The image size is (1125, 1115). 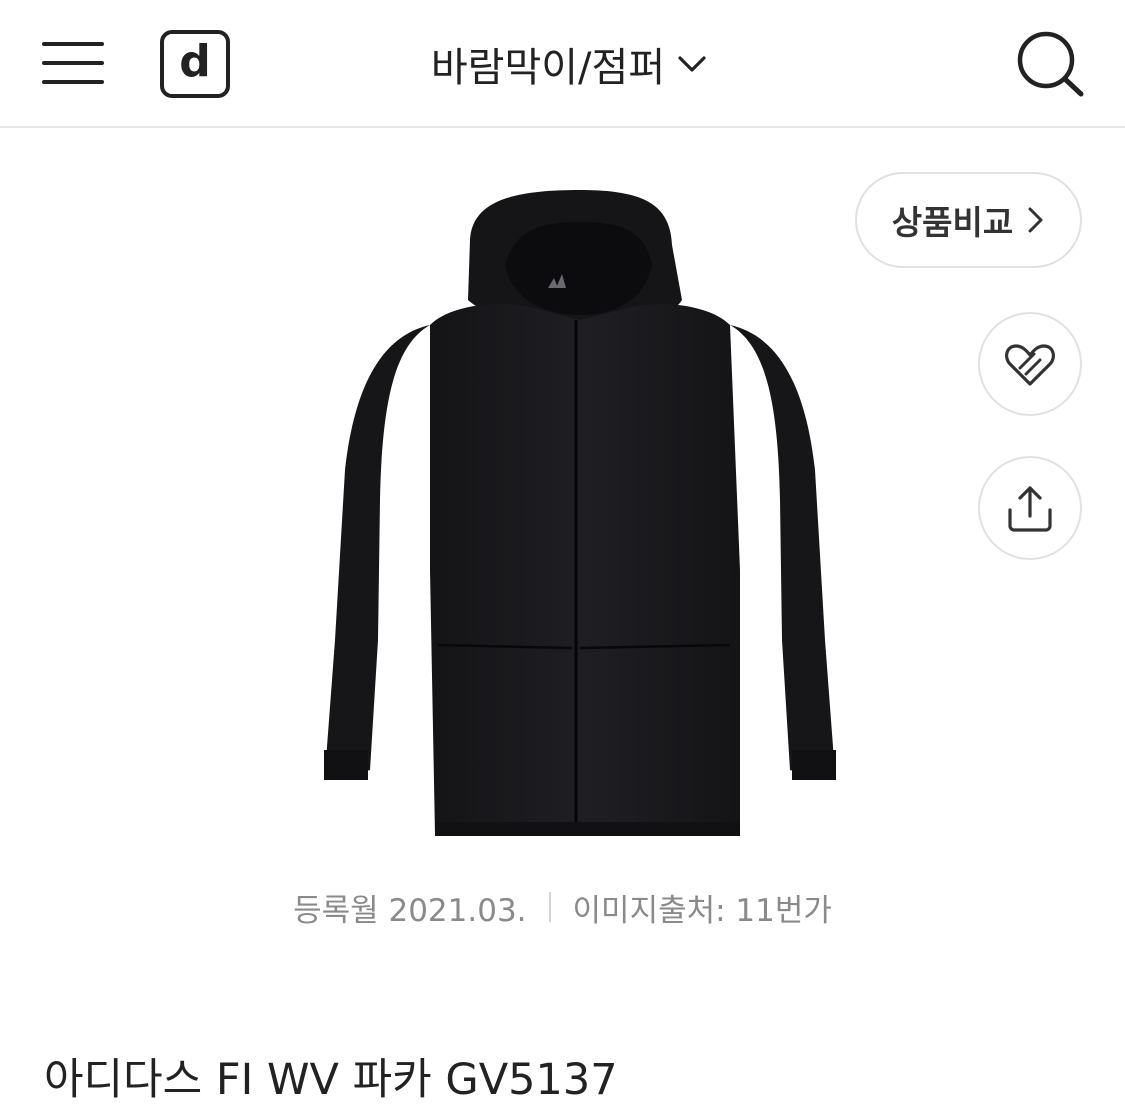 What do you see at coordinates (692, 64) in the screenshot?
I see `chevron-down-icon` at bounding box center [692, 64].